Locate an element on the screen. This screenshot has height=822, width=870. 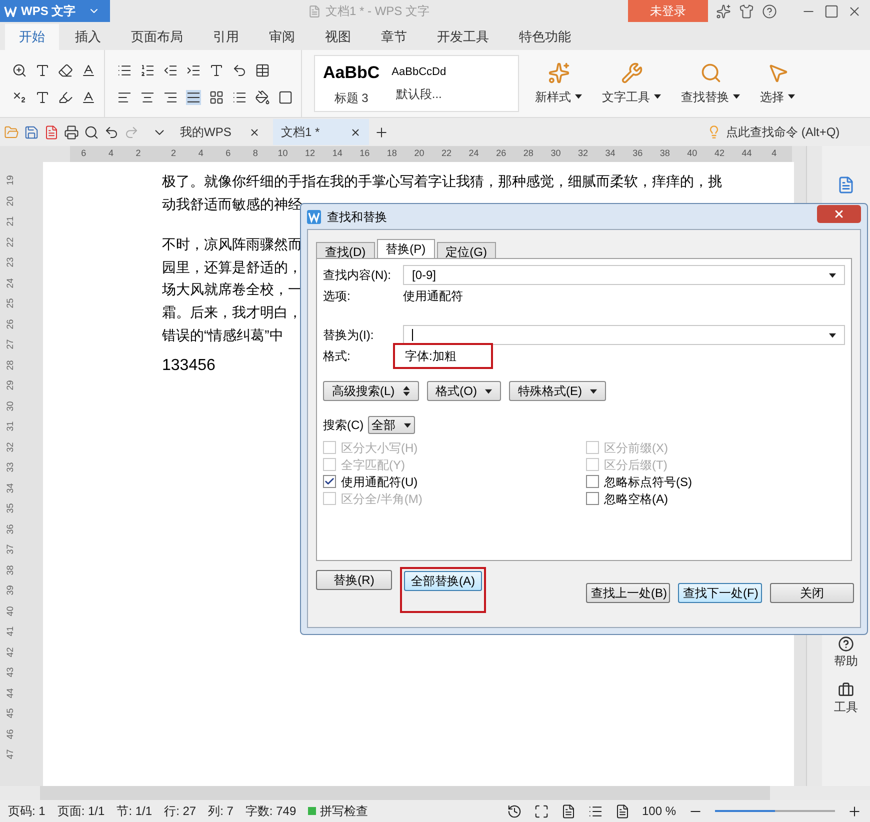
field-label: 查找内容(N): is located at coordinates (357, 275).